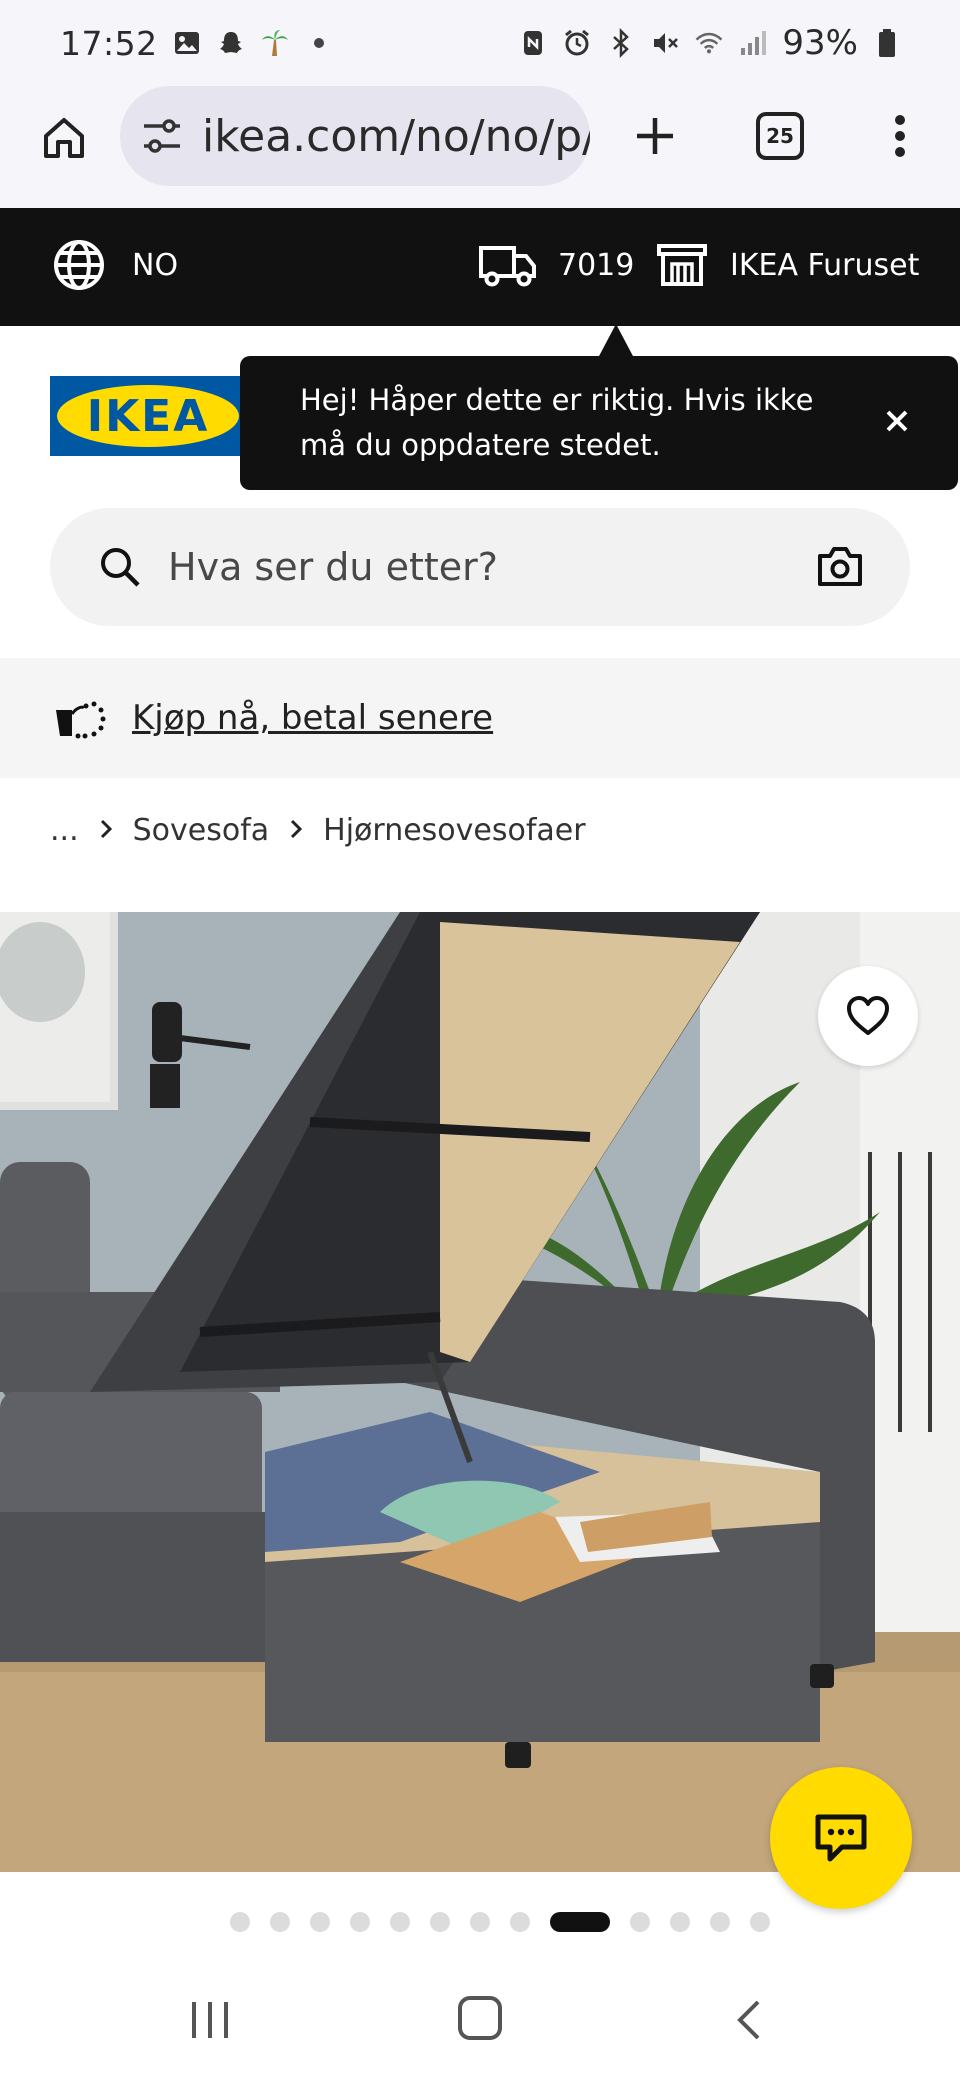 This screenshot has height=2080, width=960. I want to click on financing-banner: Kjøp nå, betal senere, so click(480, 718).